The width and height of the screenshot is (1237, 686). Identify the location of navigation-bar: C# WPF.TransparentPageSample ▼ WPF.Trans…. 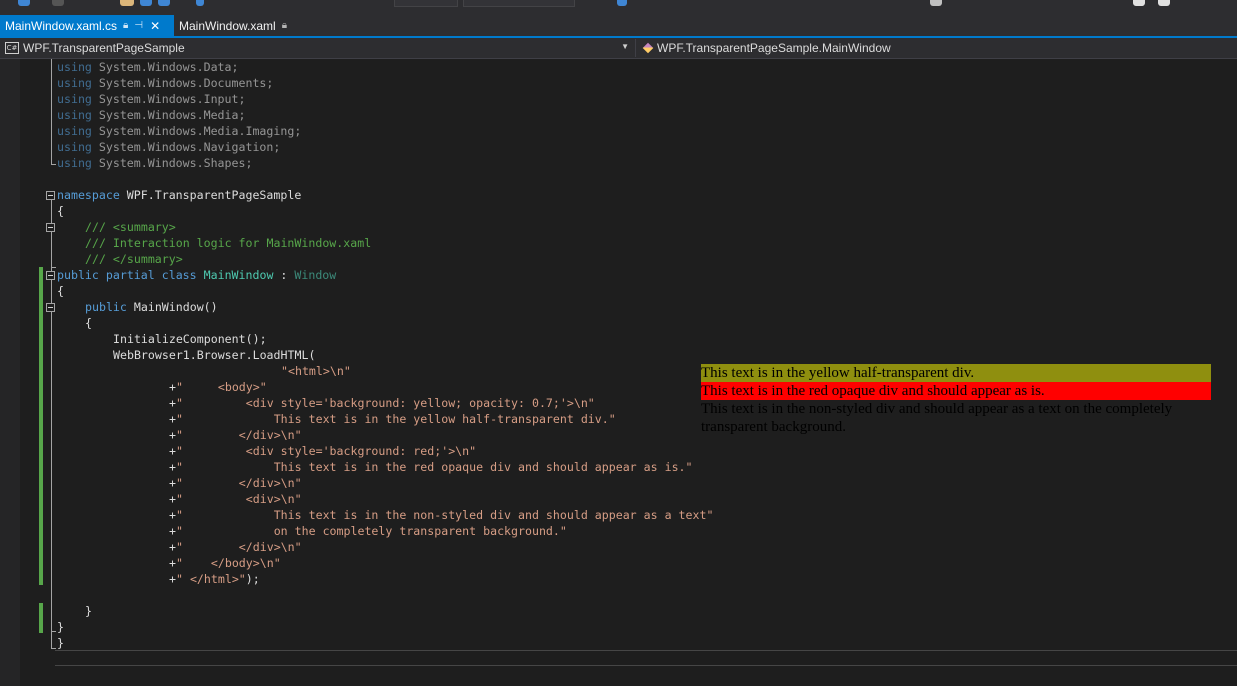
(618, 48).